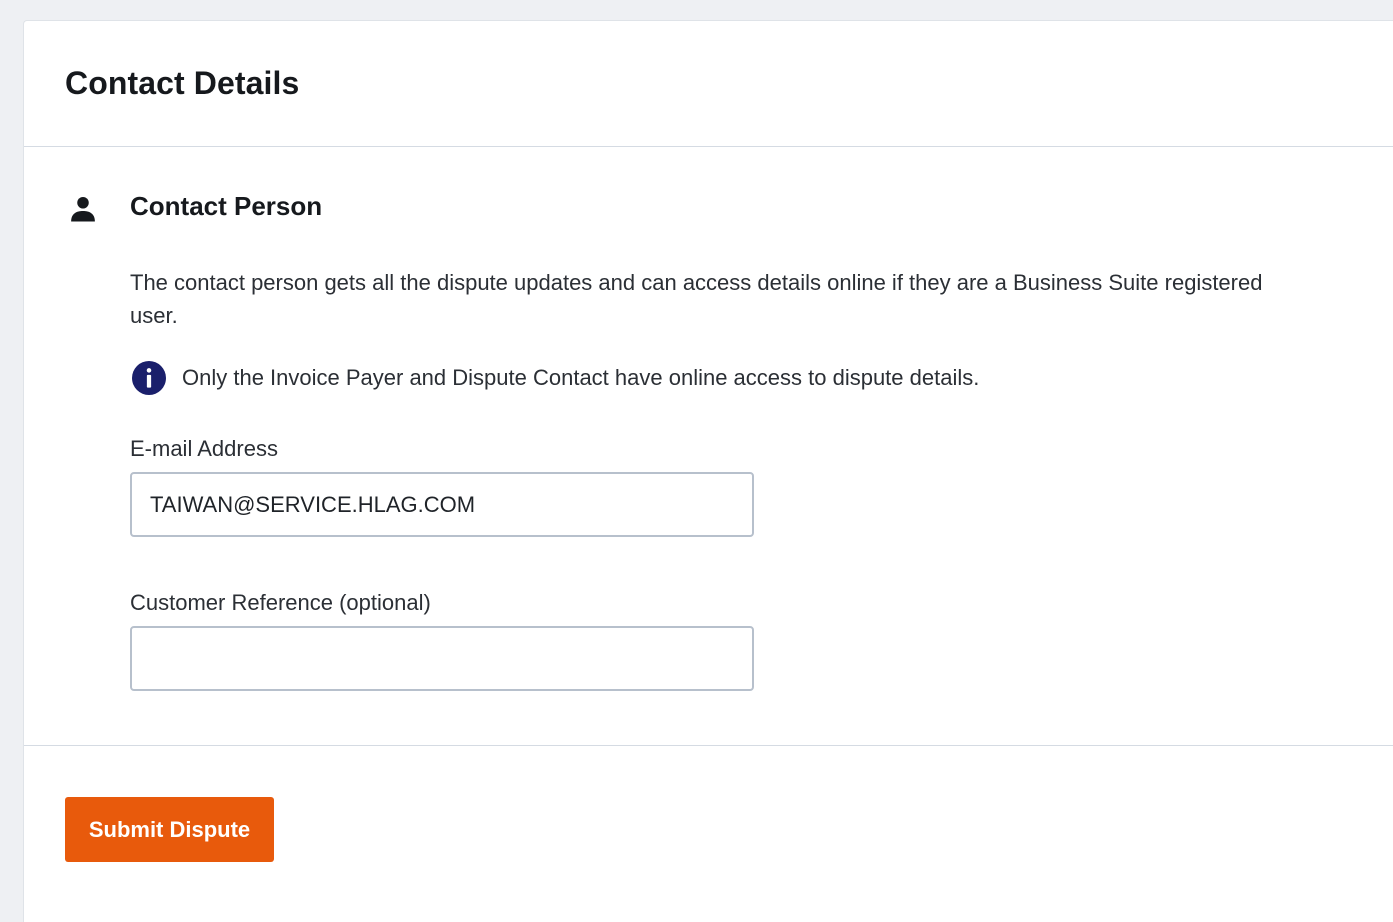  I want to click on page-title: Contact Details, so click(182, 83).